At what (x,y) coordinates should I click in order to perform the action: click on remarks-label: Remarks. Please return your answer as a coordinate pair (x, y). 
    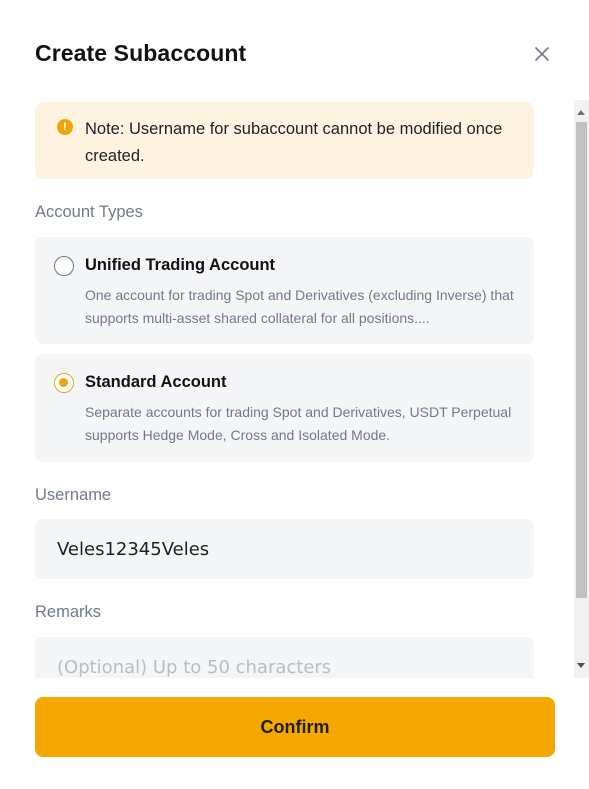
    Looking at the image, I should click on (68, 612).